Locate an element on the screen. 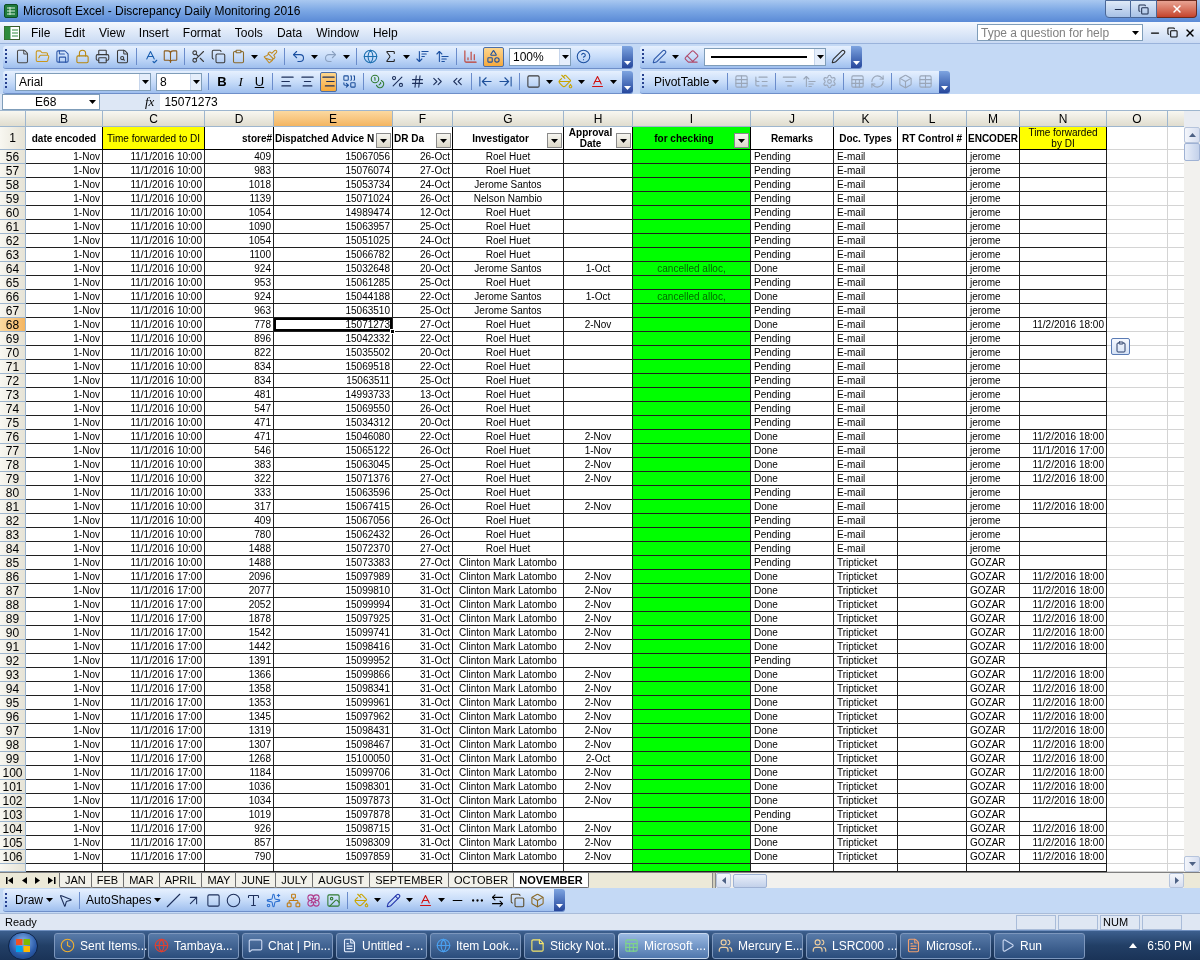 The height and width of the screenshot is (960, 1200). row-header: 88 is located at coordinates (13, 605).